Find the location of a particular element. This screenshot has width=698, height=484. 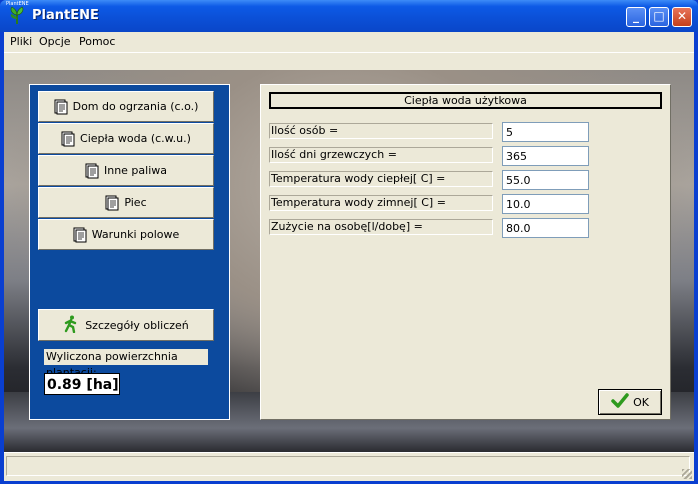

label-temp-zimna: Temperatura wody zimnej[ C] = is located at coordinates (381, 203).